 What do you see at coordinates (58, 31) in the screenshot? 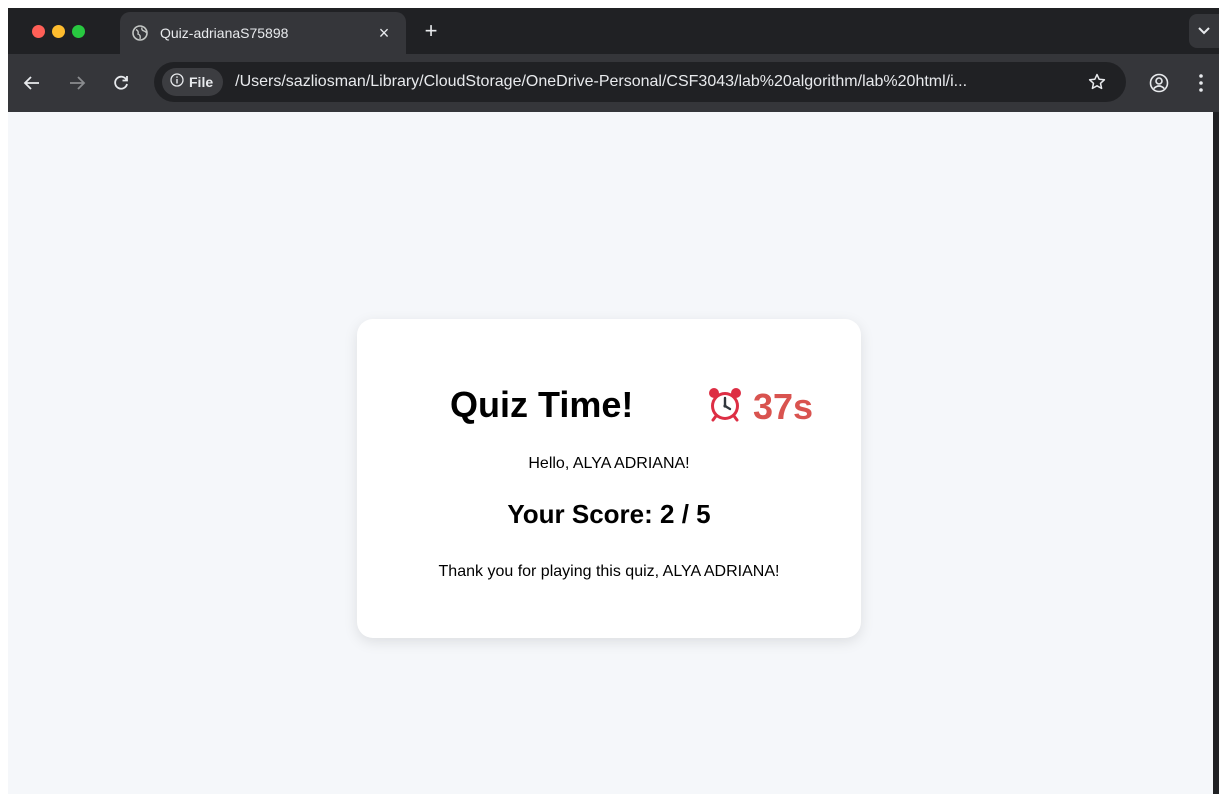
I see `minimize-window-button` at bounding box center [58, 31].